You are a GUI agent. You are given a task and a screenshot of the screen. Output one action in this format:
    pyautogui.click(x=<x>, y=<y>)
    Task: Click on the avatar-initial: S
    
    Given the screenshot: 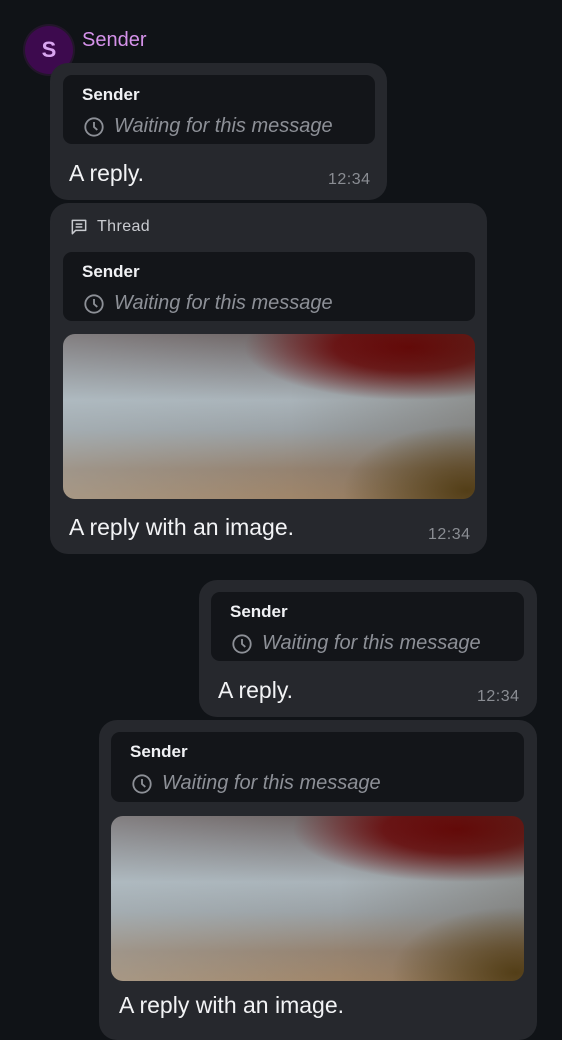 What is the action you would take?
    pyautogui.click(x=49, y=49)
    